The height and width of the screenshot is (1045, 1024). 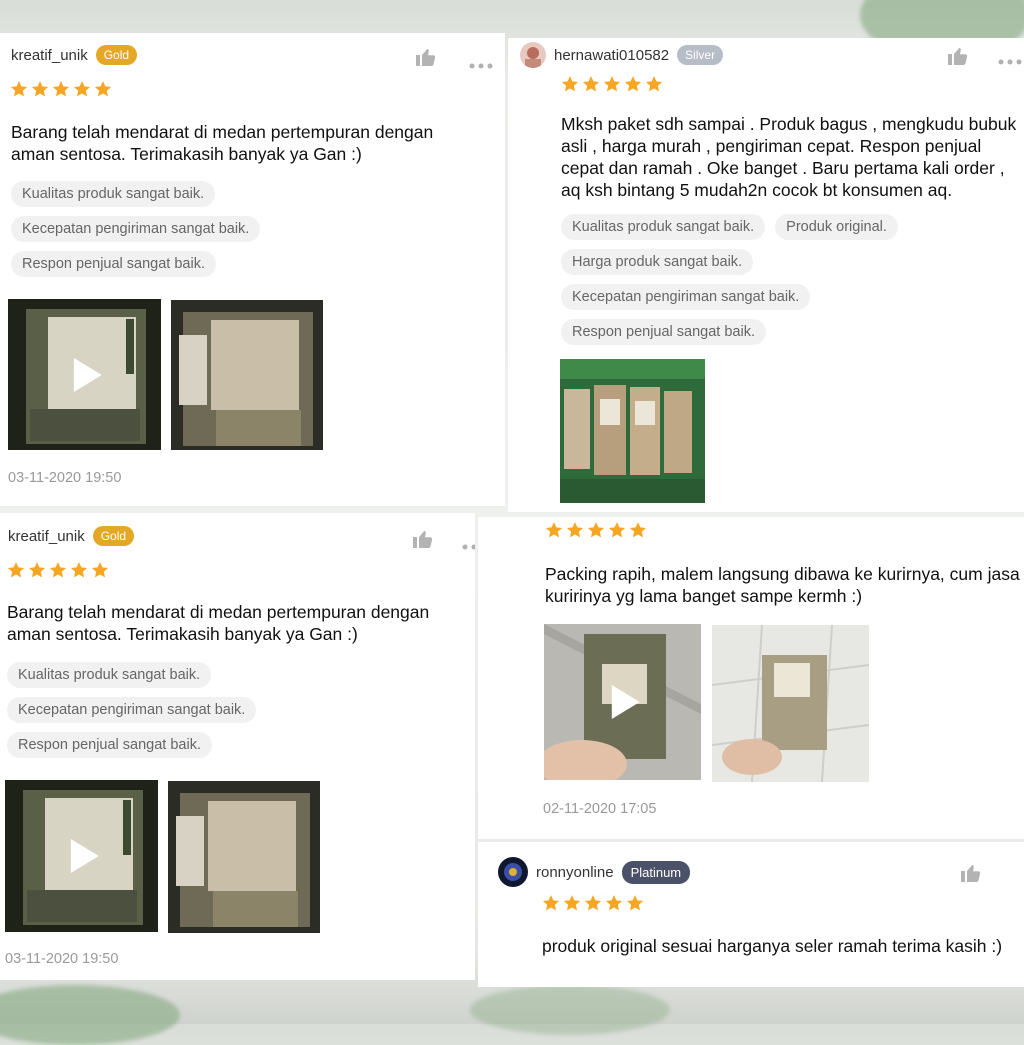 What do you see at coordinates (575, 872) in the screenshot?
I see `username: ronnyonline` at bounding box center [575, 872].